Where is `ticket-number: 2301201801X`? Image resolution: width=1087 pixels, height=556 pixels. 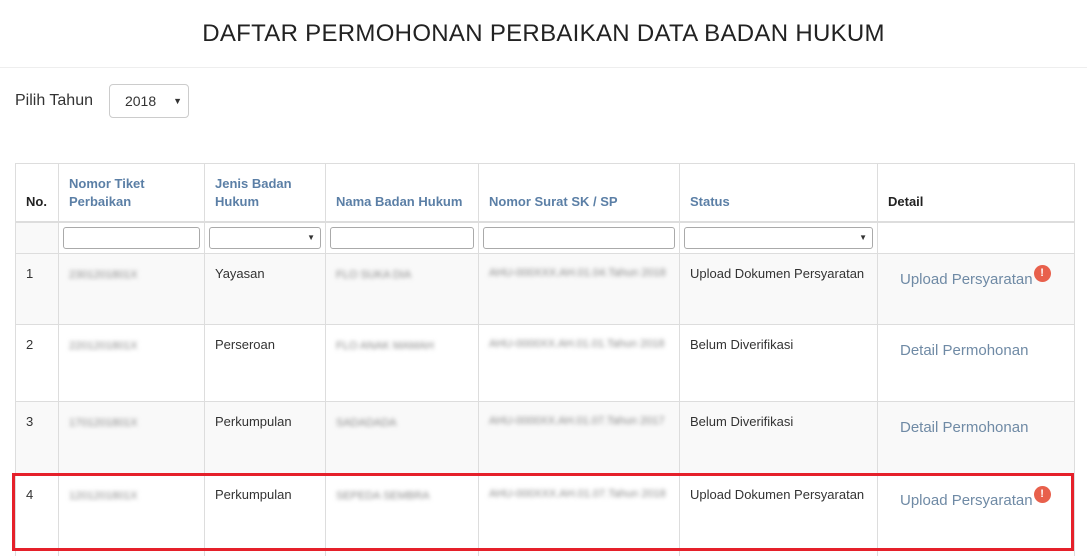
ticket-number: 2301201801X is located at coordinates (103, 275).